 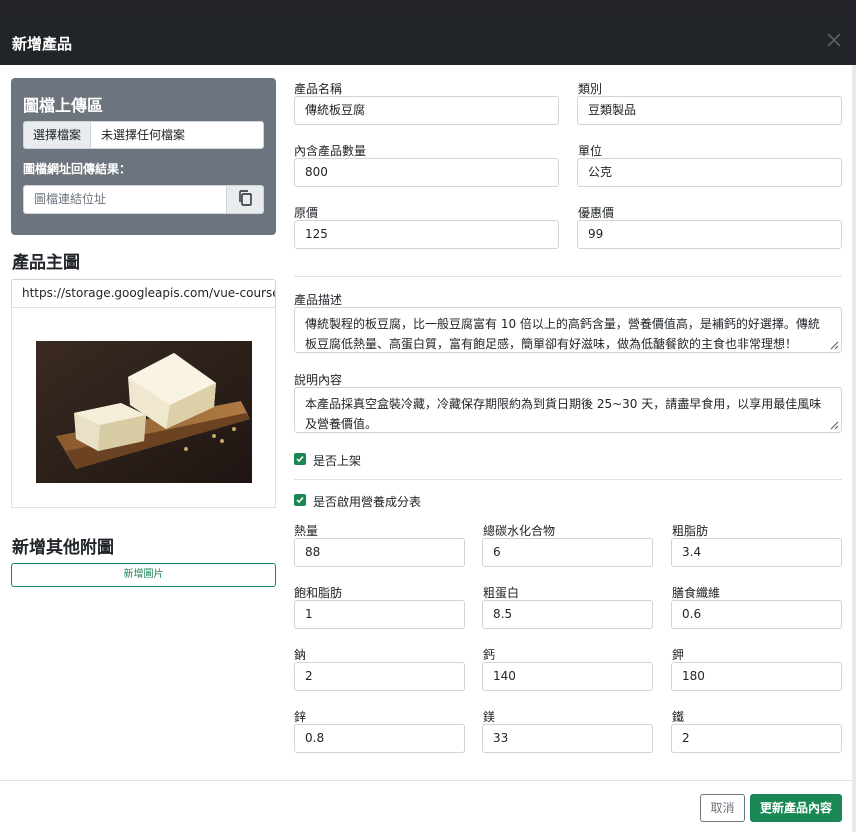 What do you see at coordinates (696, 593) in the screenshot?
I see `nutrition-label: 膳食纖維` at bounding box center [696, 593].